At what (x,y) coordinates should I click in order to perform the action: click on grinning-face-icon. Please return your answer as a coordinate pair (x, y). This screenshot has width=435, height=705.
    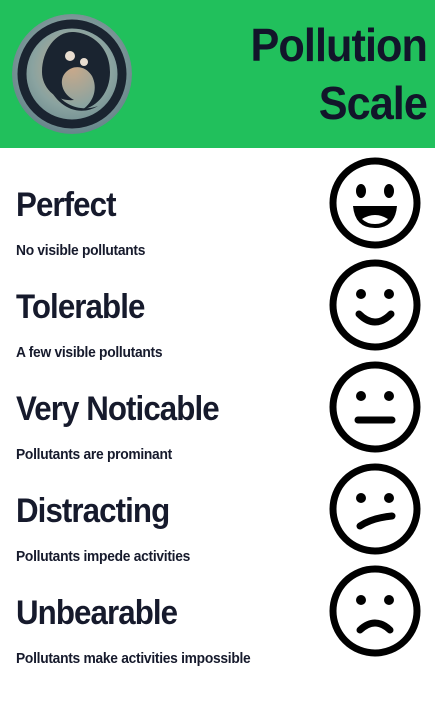
    Looking at the image, I should click on (375, 203).